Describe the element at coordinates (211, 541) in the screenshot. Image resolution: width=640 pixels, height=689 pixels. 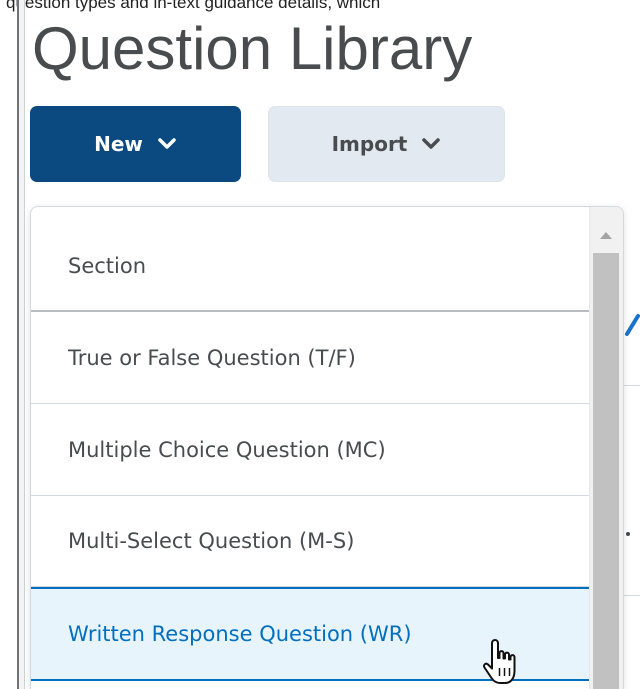
I see `menu-item-label: Multi-Select Question (M-S)` at that location.